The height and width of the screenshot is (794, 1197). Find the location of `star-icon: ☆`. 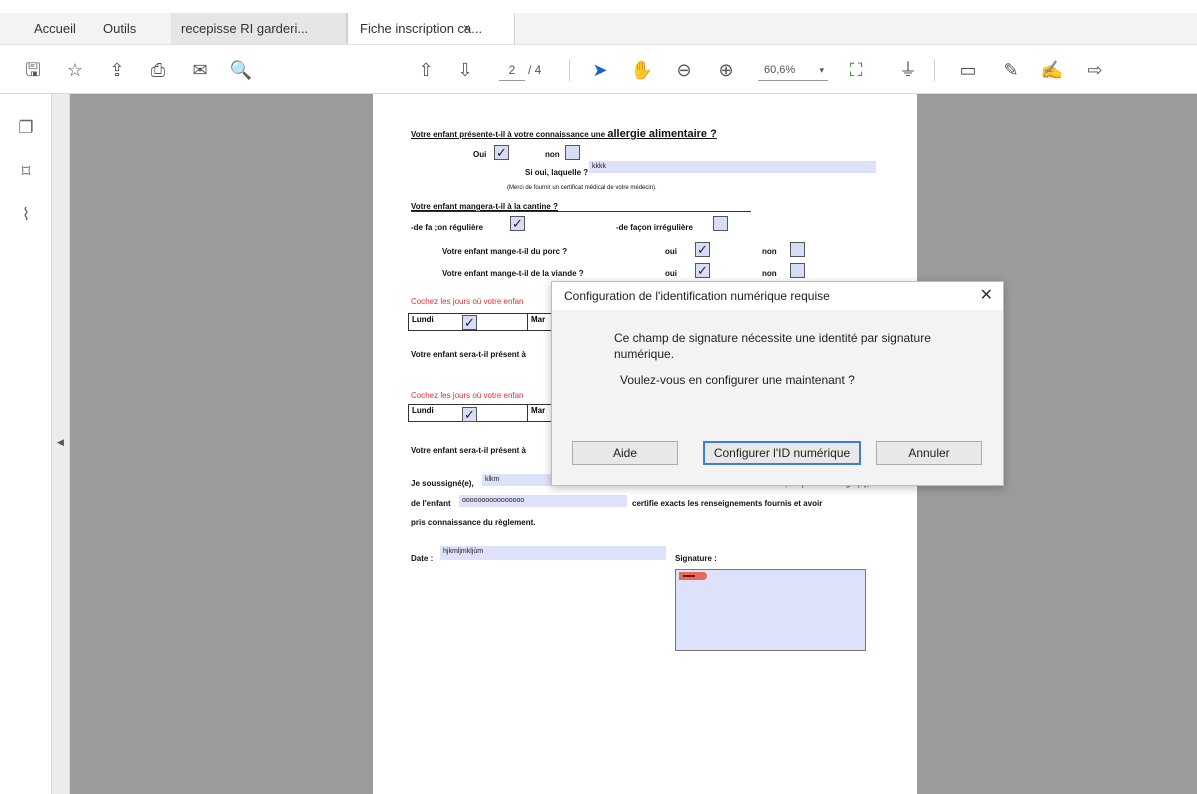

star-icon: ☆ is located at coordinates (75, 70).